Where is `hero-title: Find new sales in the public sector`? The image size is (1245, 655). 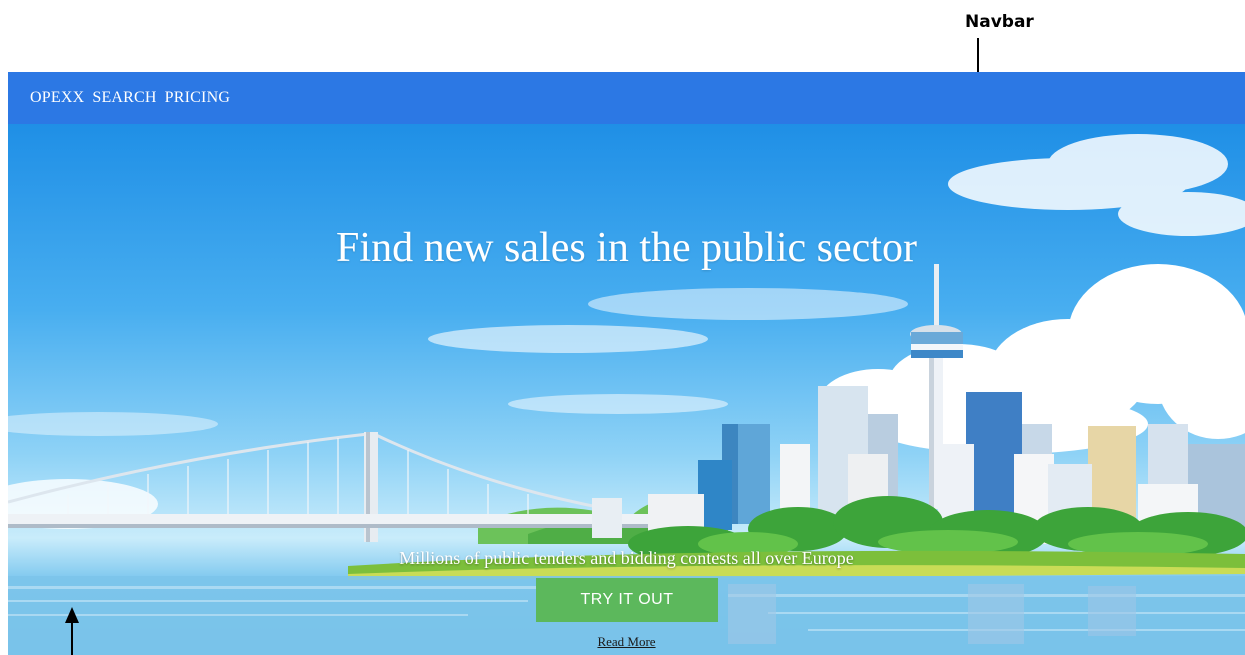 hero-title: Find new sales in the public sector is located at coordinates (626, 248).